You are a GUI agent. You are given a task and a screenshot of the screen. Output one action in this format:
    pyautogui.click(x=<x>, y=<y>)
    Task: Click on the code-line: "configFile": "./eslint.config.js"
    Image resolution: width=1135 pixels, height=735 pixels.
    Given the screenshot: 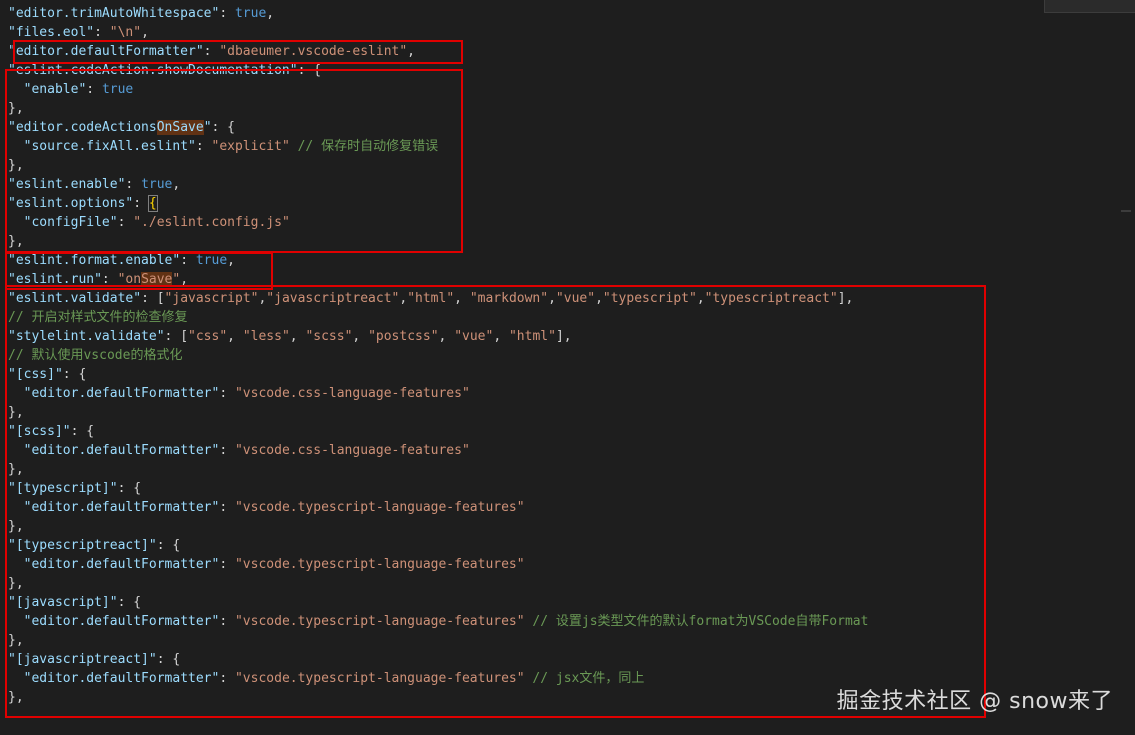 What is the action you would take?
    pyautogui.click(x=571, y=222)
    